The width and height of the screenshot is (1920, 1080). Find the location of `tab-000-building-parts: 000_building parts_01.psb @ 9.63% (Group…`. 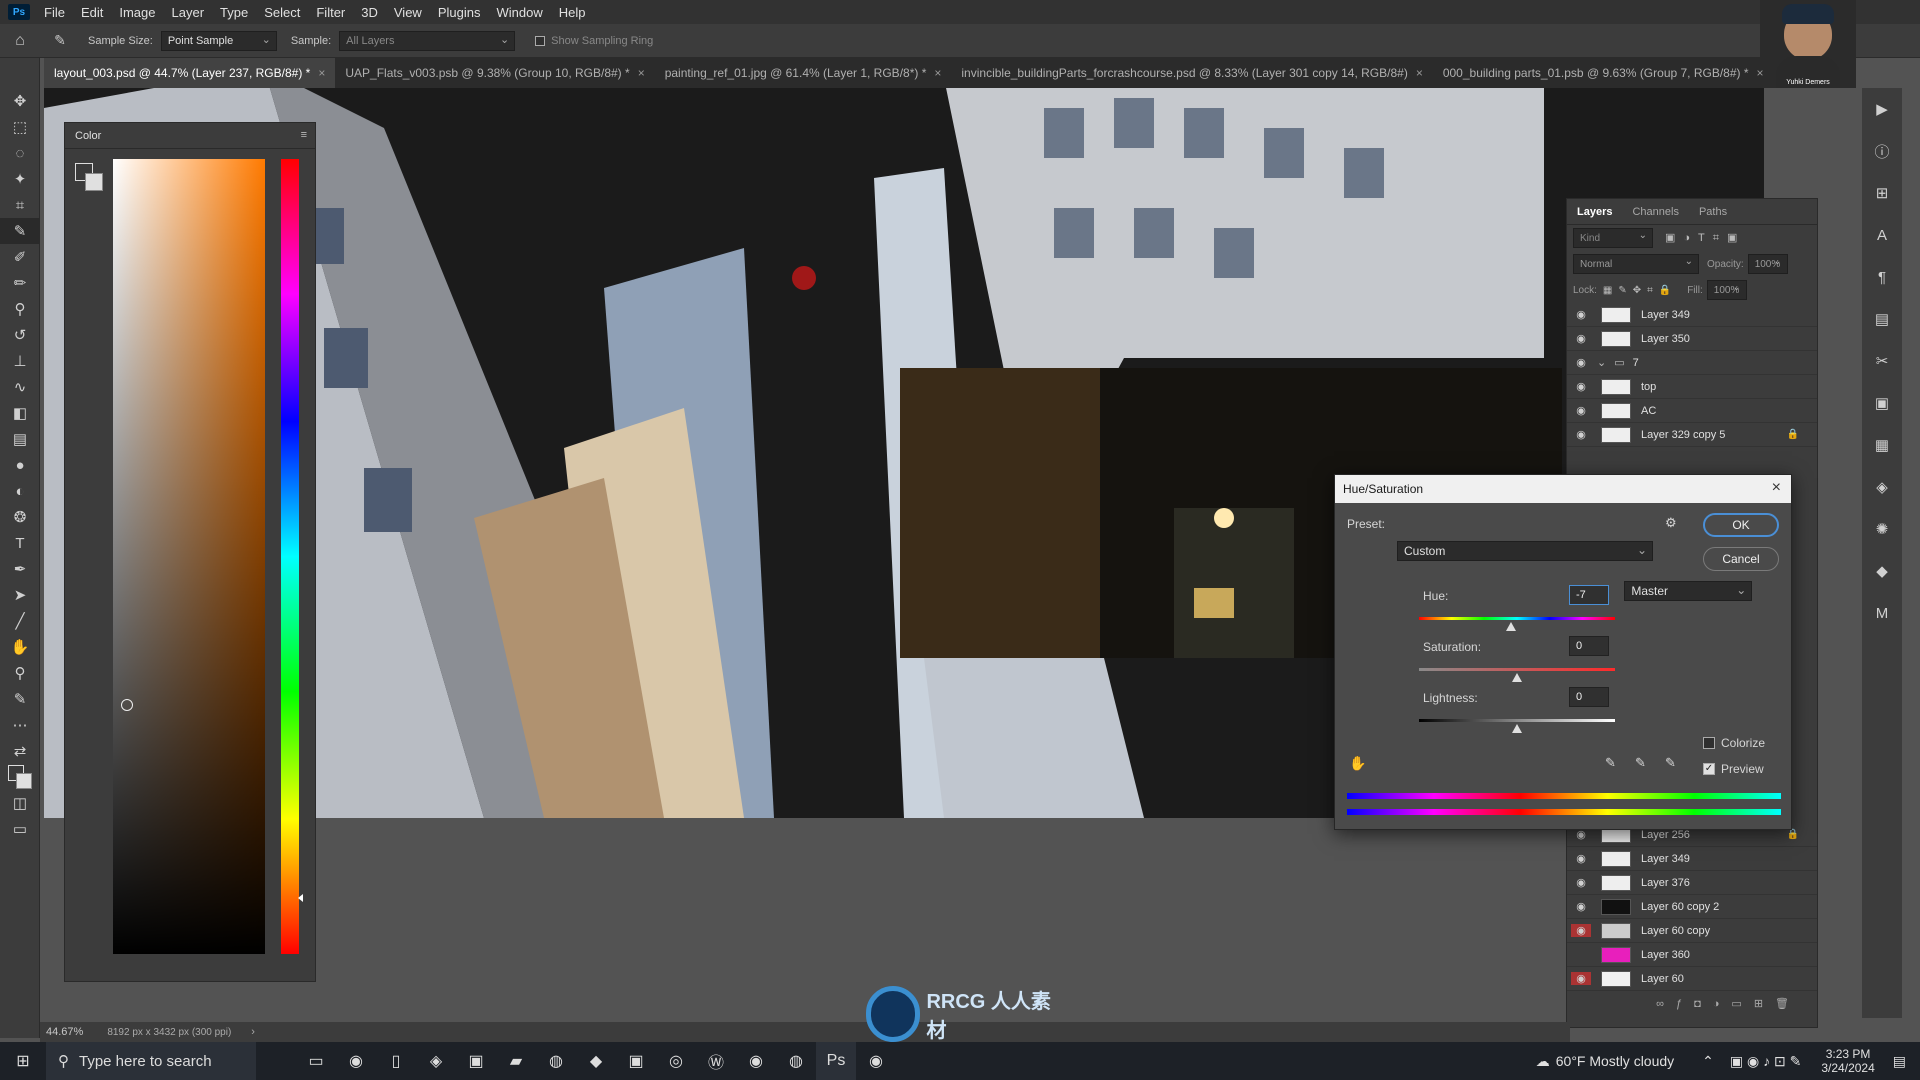

tab-000-building-parts: 000_building parts_01.psb @ 9.63% (Group… is located at coordinates (1603, 73).